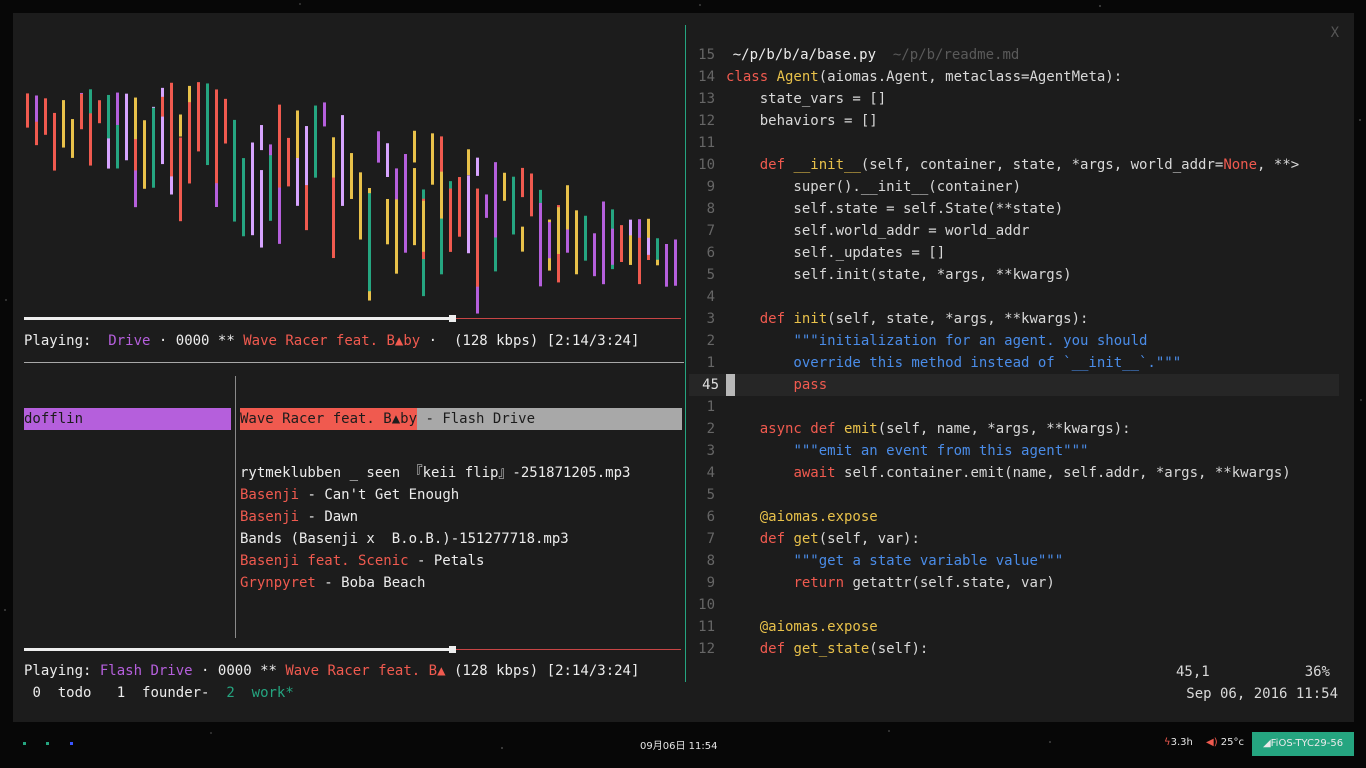  I want to click on code-line: 12 behaviors = [], so click(1014, 121).